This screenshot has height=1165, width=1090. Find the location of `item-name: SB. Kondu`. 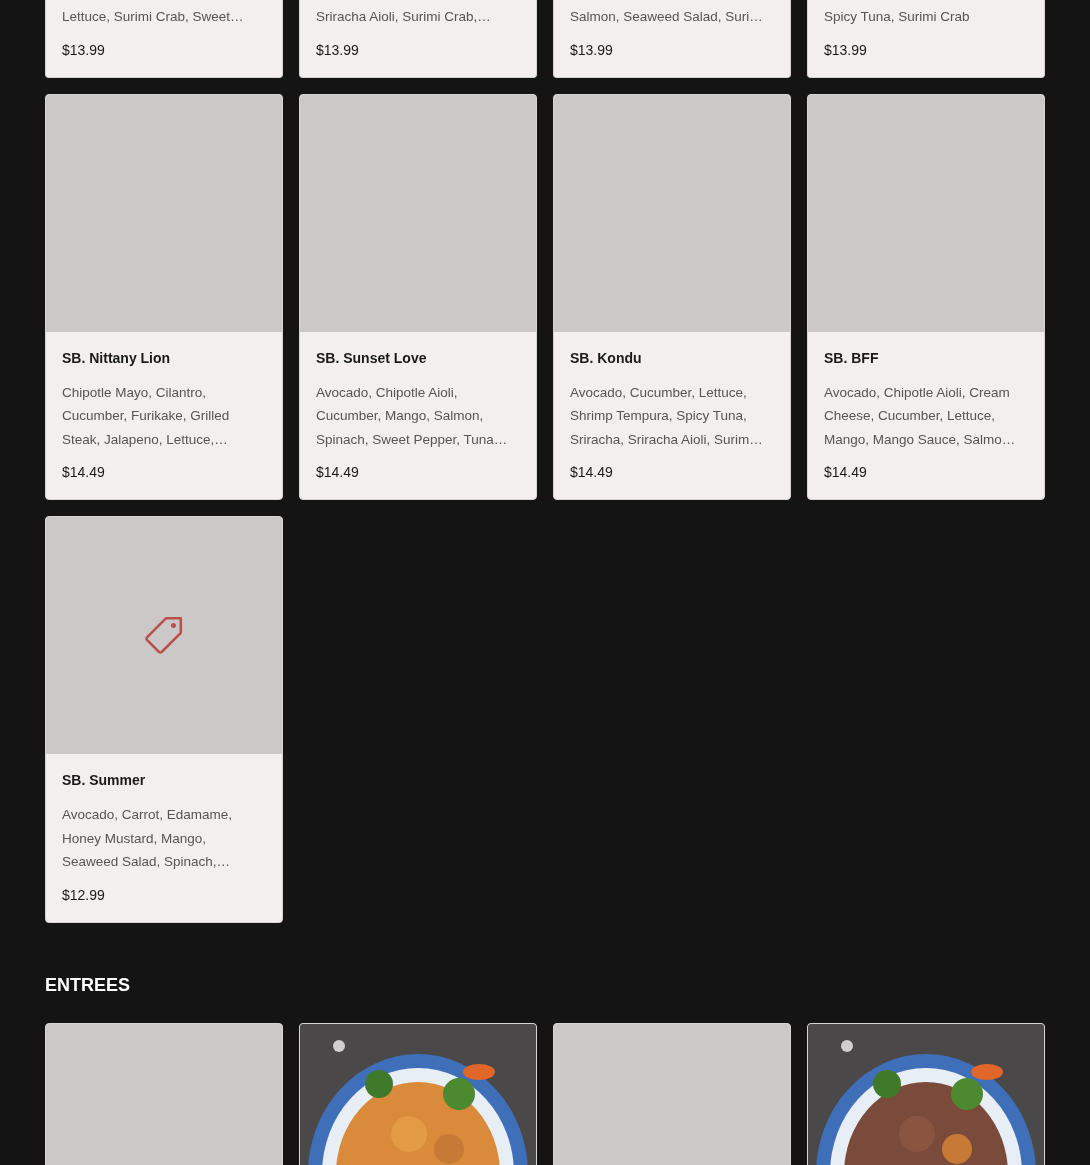

item-name: SB. Kondu is located at coordinates (606, 358).